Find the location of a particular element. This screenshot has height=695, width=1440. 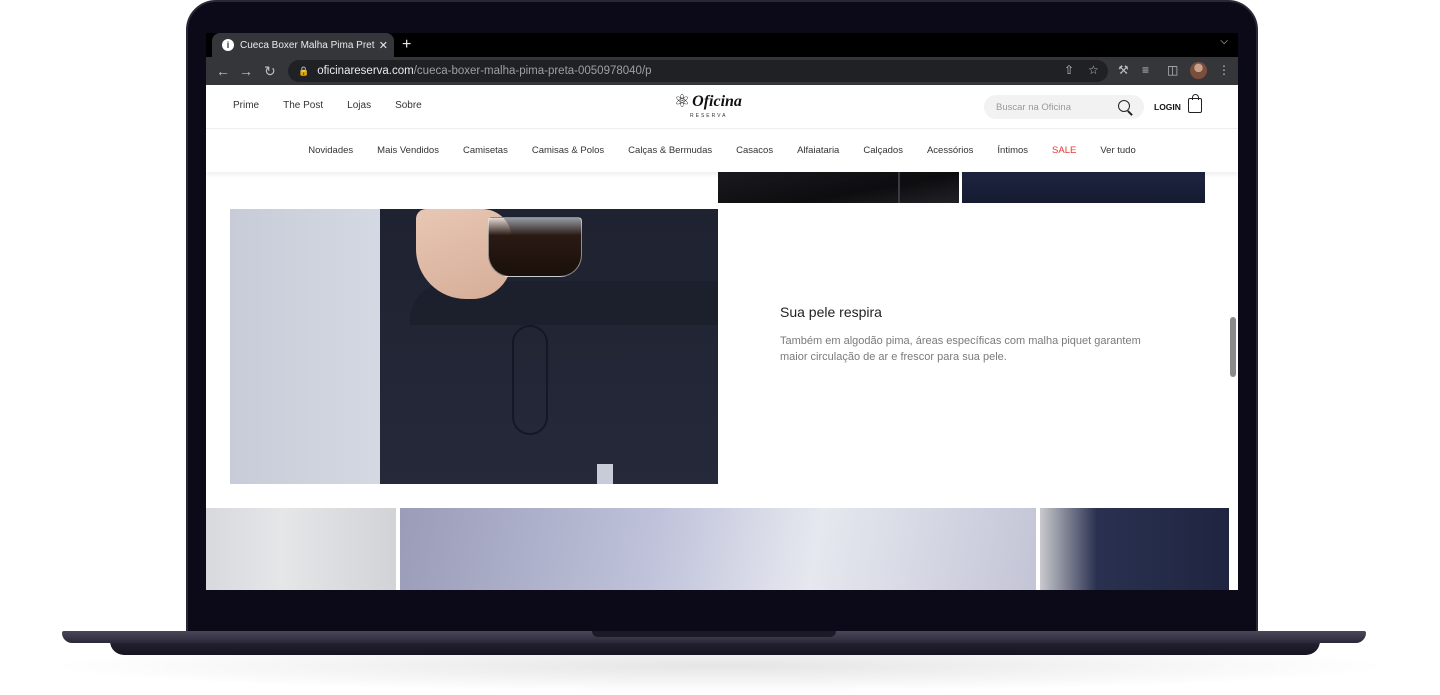

nav-item-casacos: Casacos is located at coordinates (754, 150).